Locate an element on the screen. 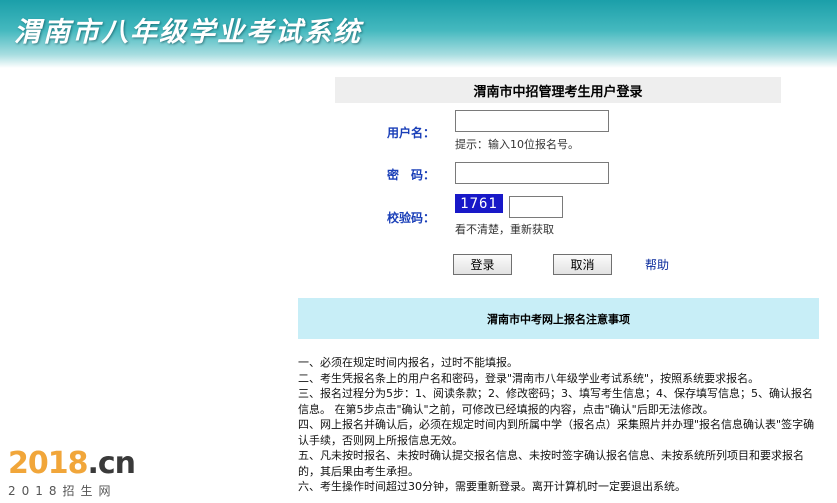 This screenshot has height=503, width=837. help-link: 帮助 is located at coordinates (657, 264).